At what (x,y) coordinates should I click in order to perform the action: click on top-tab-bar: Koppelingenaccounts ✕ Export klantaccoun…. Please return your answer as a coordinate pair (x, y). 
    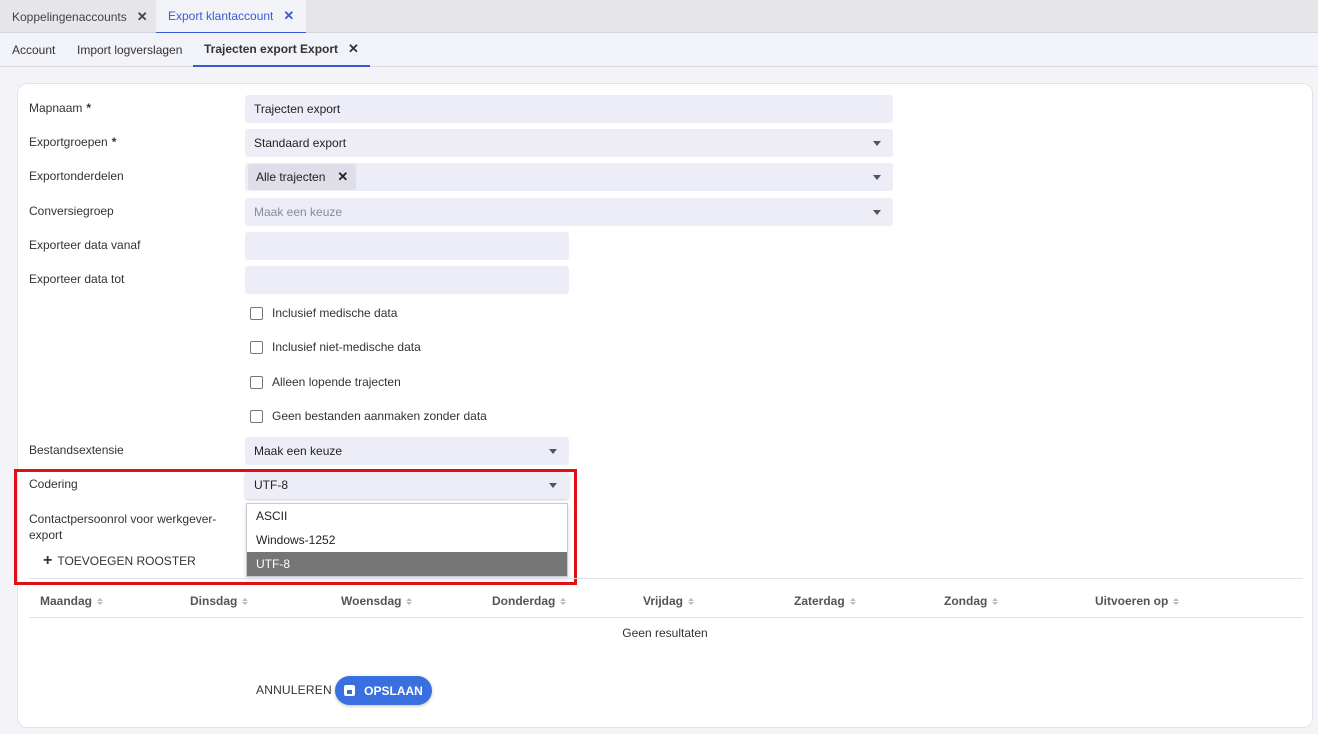
    Looking at the image, I should click on (659, 17).